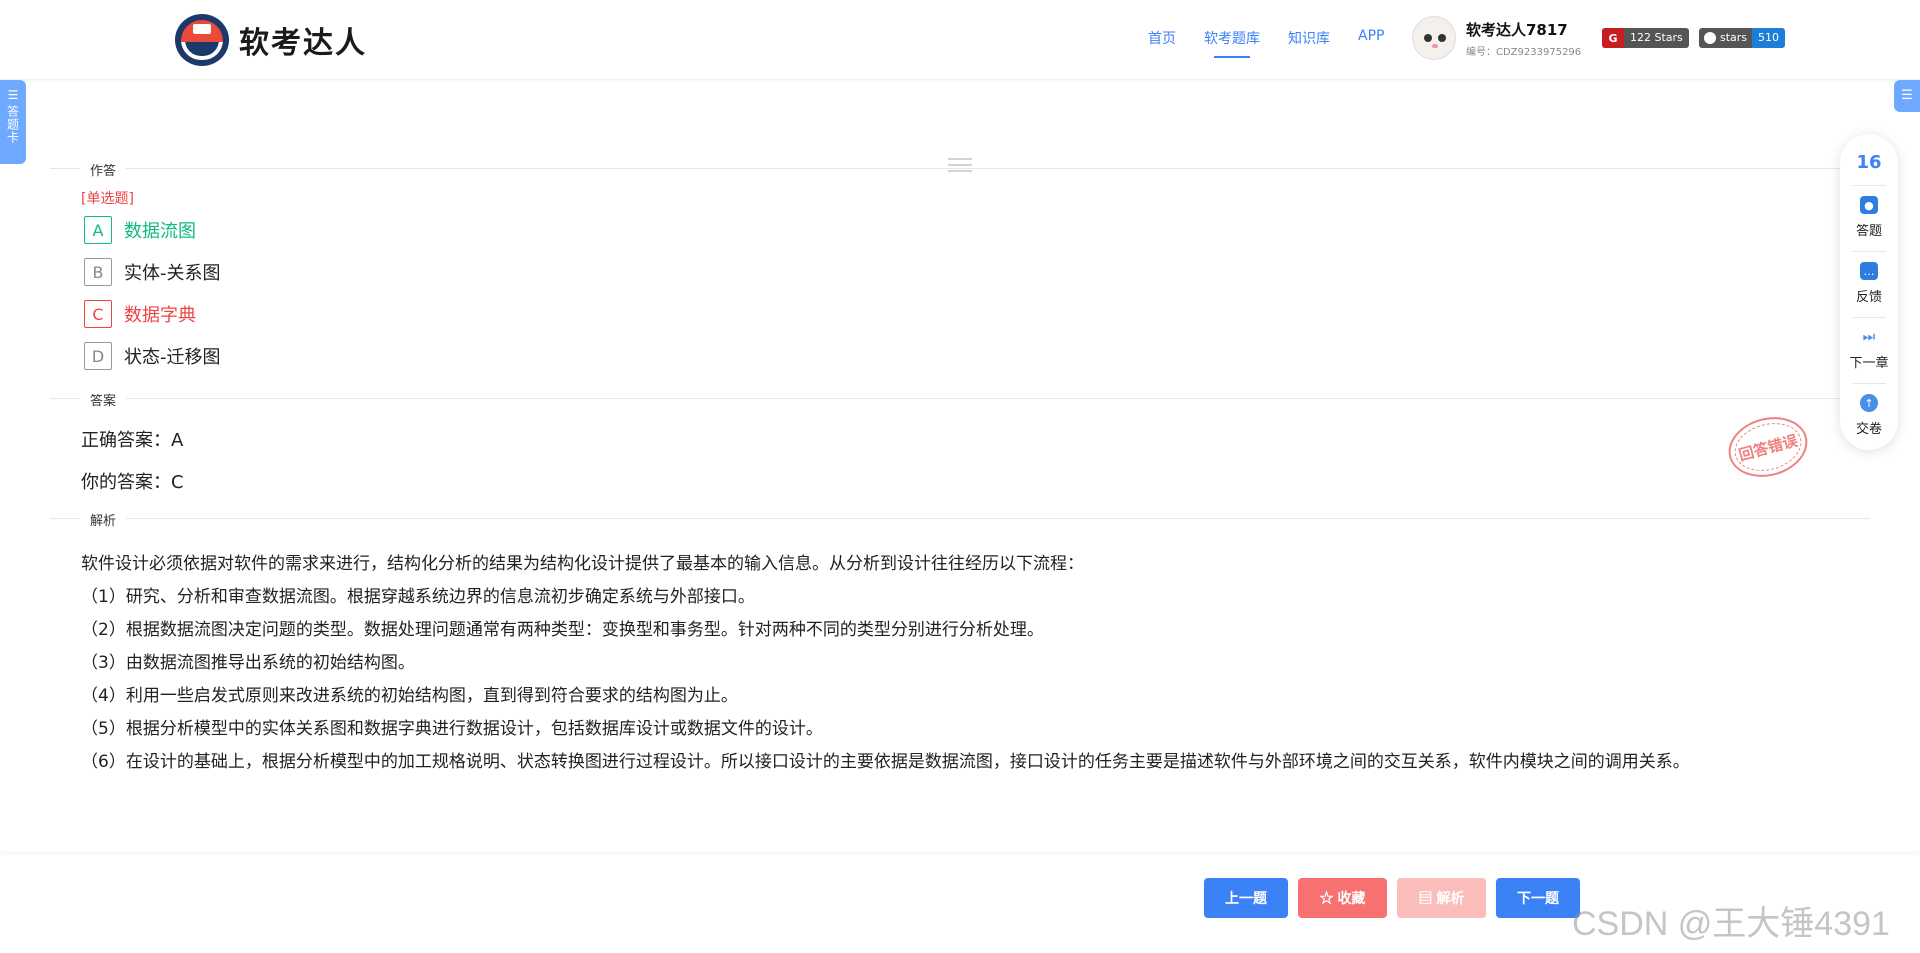  I want to click on question-type: [单选题], so click(107, 199).